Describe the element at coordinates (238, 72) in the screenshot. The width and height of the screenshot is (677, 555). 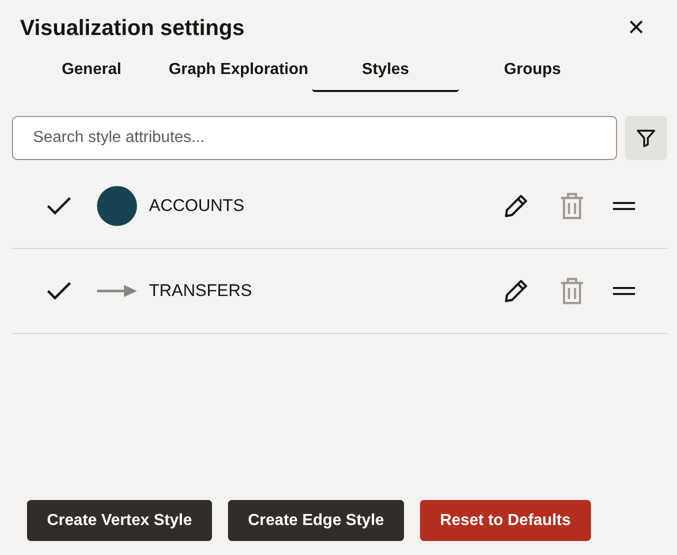
I see `tab: Graph Exploration` at that location.